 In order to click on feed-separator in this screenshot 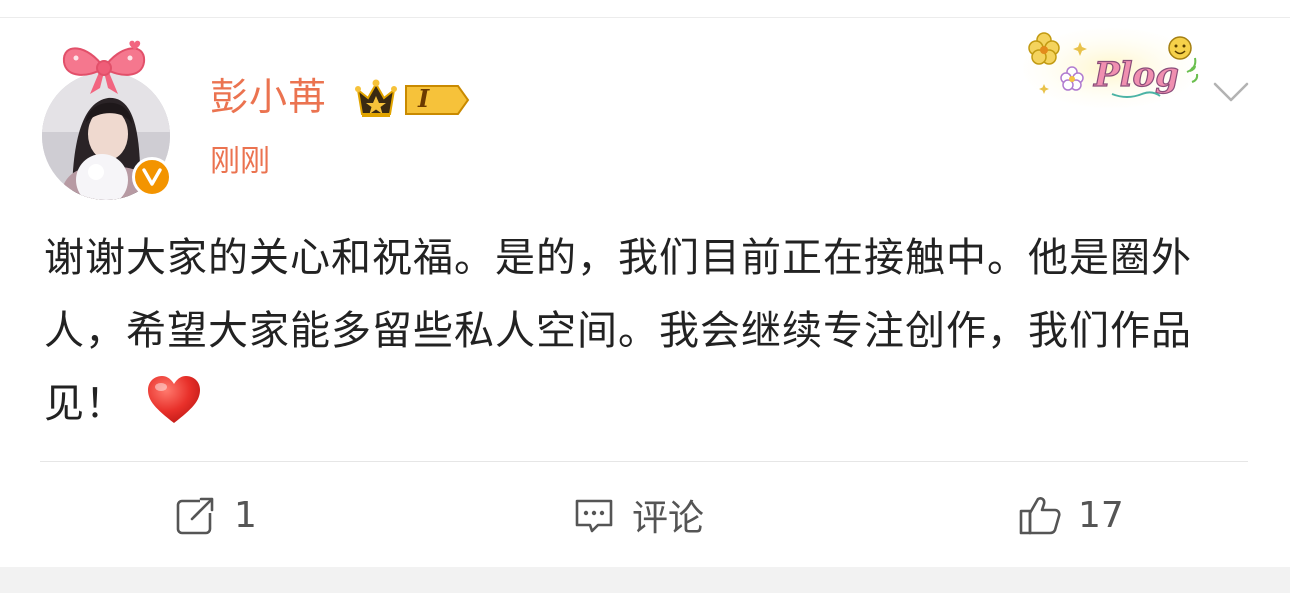, I will do `click(645, 580)`.